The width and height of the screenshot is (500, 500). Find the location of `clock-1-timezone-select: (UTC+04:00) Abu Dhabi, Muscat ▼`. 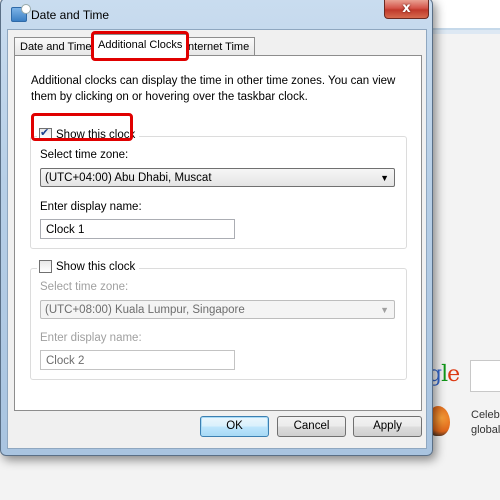

clock-1-timezone-select: (UTC+04:00) Abu Dhabi, Muscat ▼ is located at coordinates (217, 177).